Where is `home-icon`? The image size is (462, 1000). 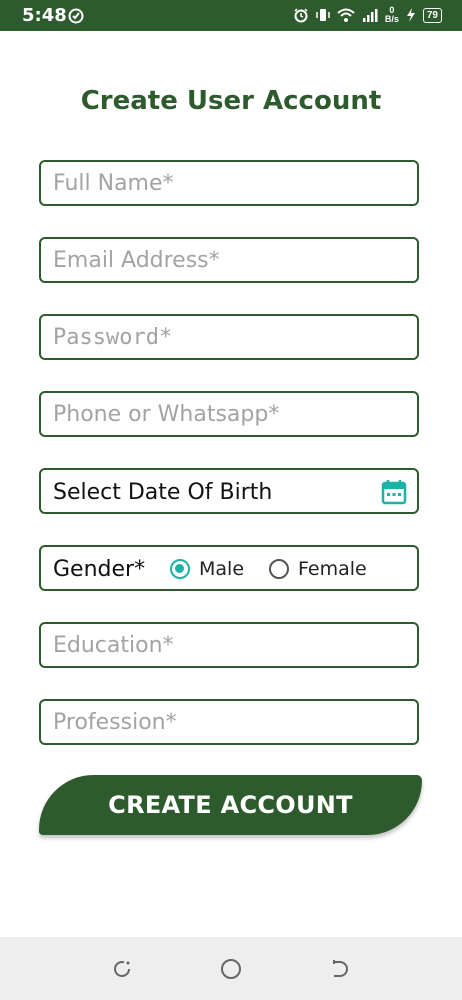 home-icon is located at coordinates (231, 969).